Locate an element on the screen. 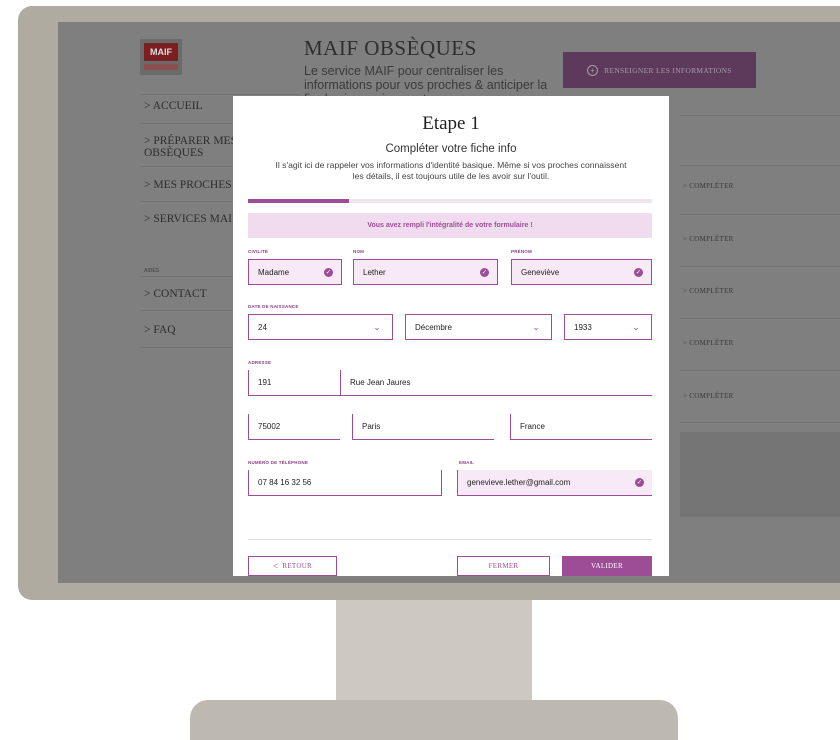 This screenshot has width=840, height=740. modal-subtitle: Compléter votre fiche info is located at coordinates (451, 149).